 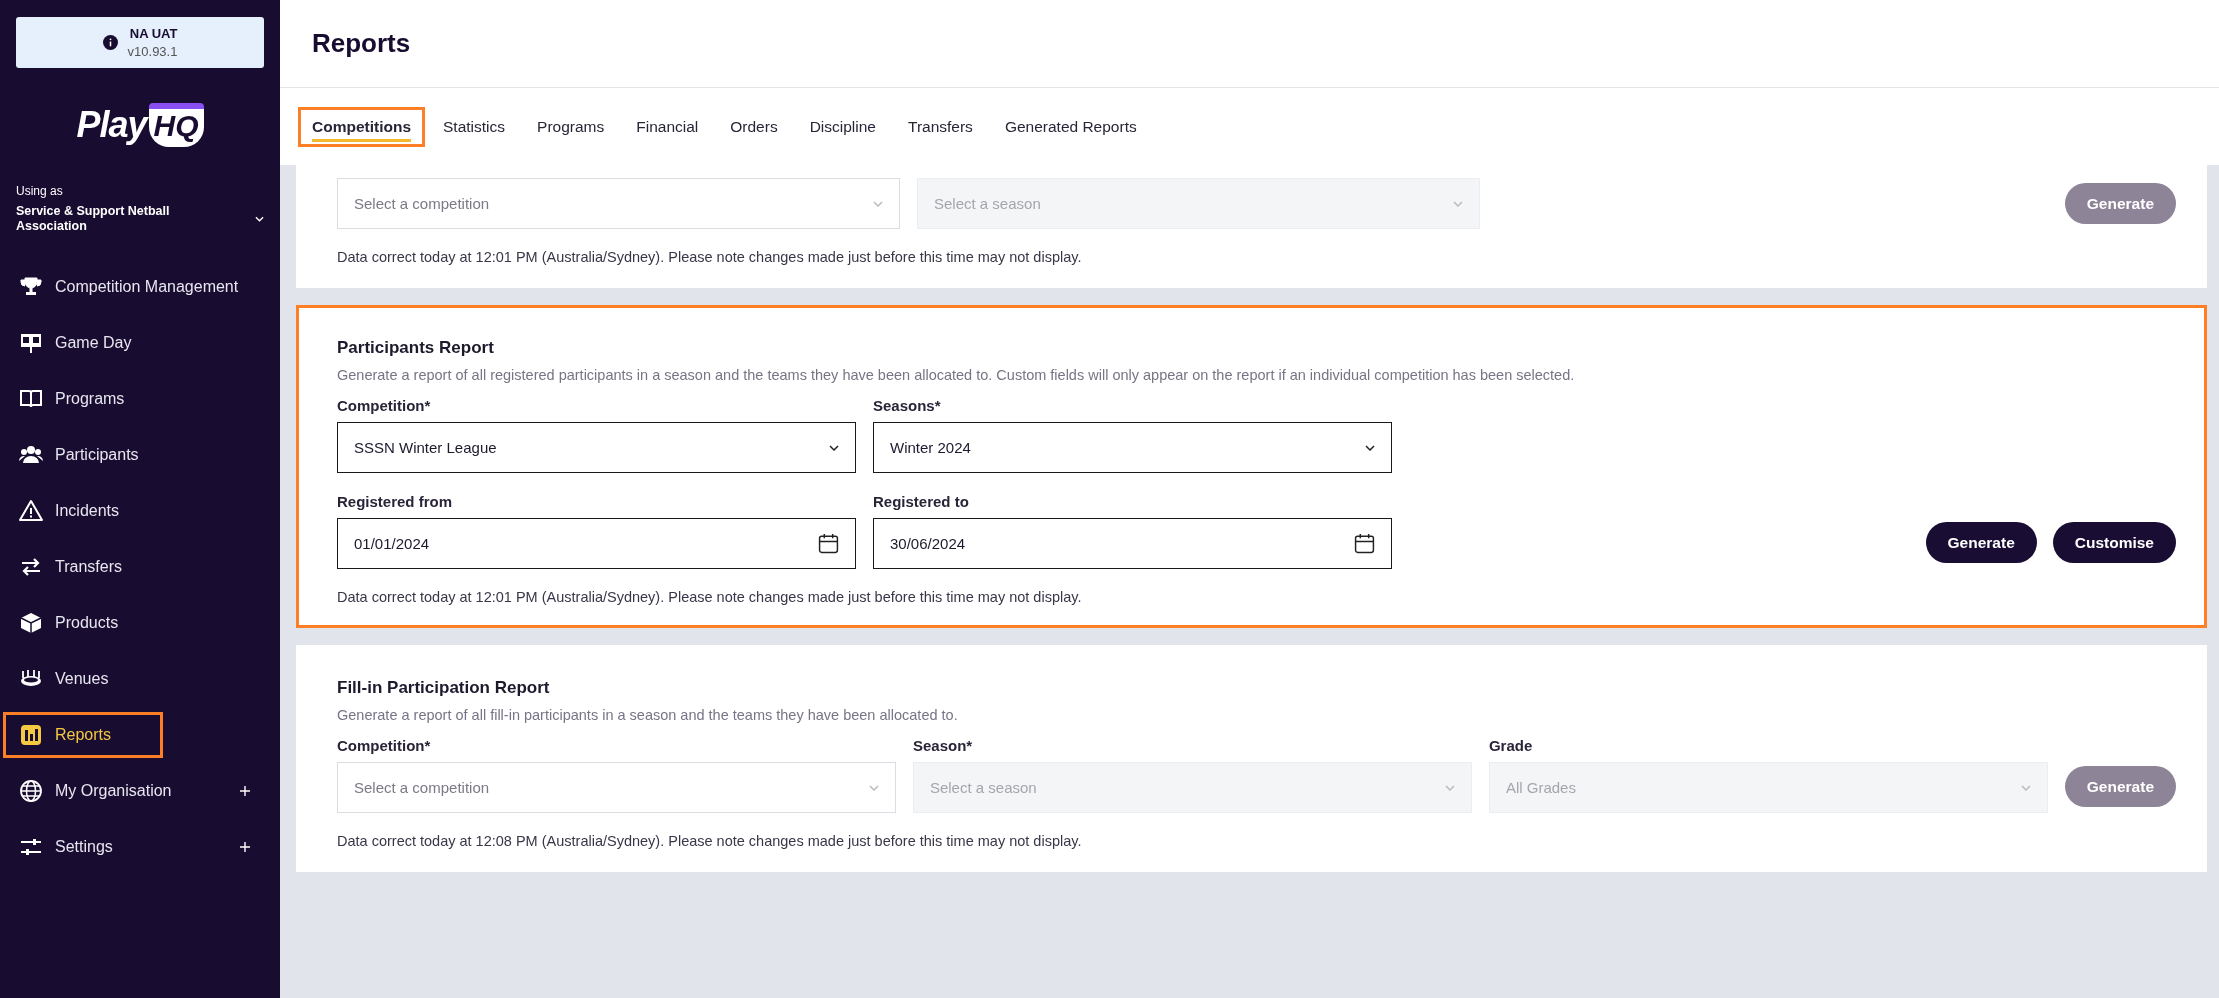 What do you see at coordinates (111, 125) in the screenshot?
I see `logo-wordmark: Play` at bounding box center [111, 125].